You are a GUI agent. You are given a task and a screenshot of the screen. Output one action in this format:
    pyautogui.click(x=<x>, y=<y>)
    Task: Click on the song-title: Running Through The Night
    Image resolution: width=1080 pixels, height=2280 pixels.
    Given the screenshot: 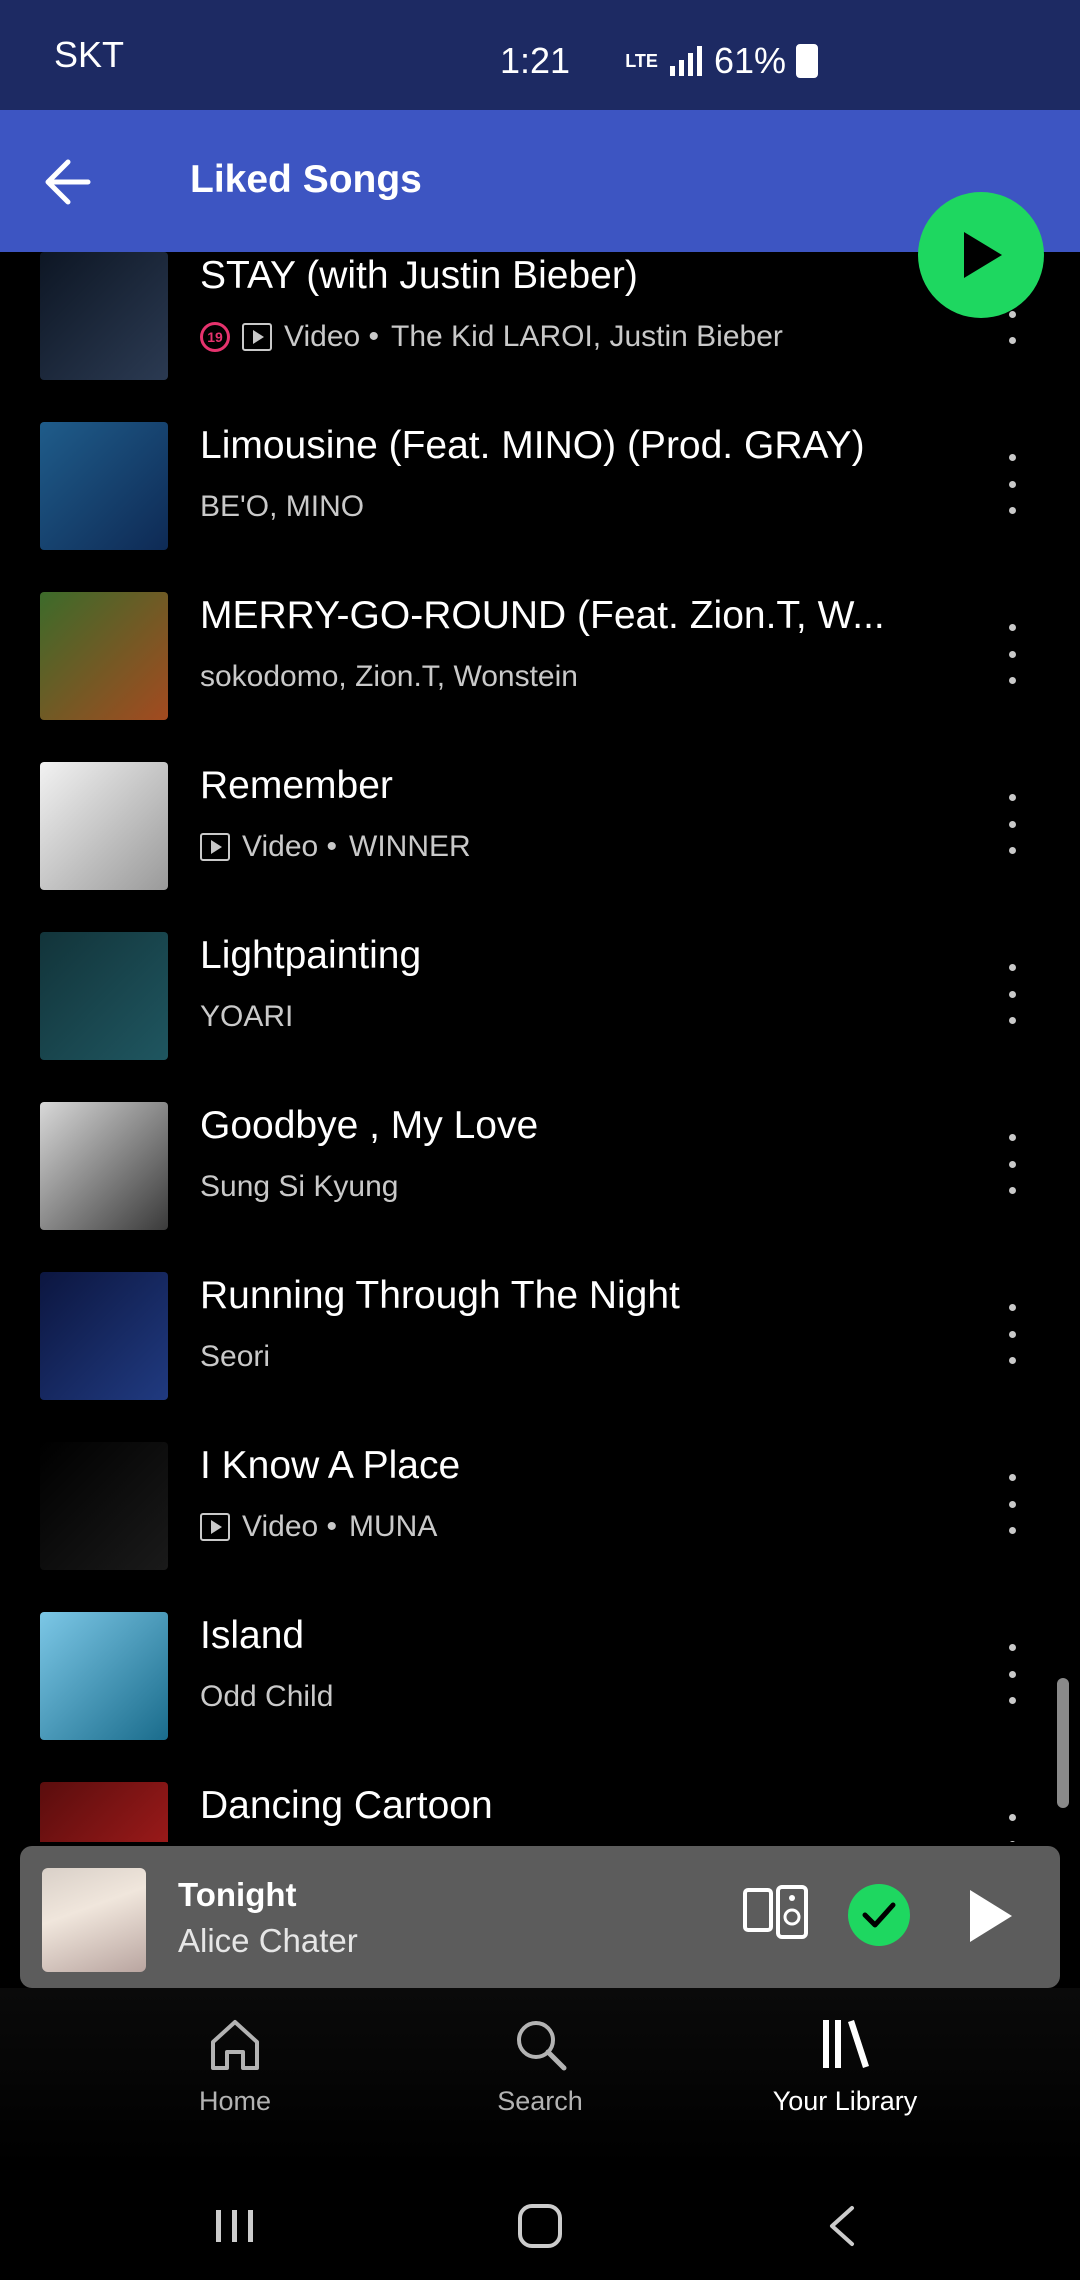 What is the action you would take?
    pyautogui.click(x=440, y=1295)
    